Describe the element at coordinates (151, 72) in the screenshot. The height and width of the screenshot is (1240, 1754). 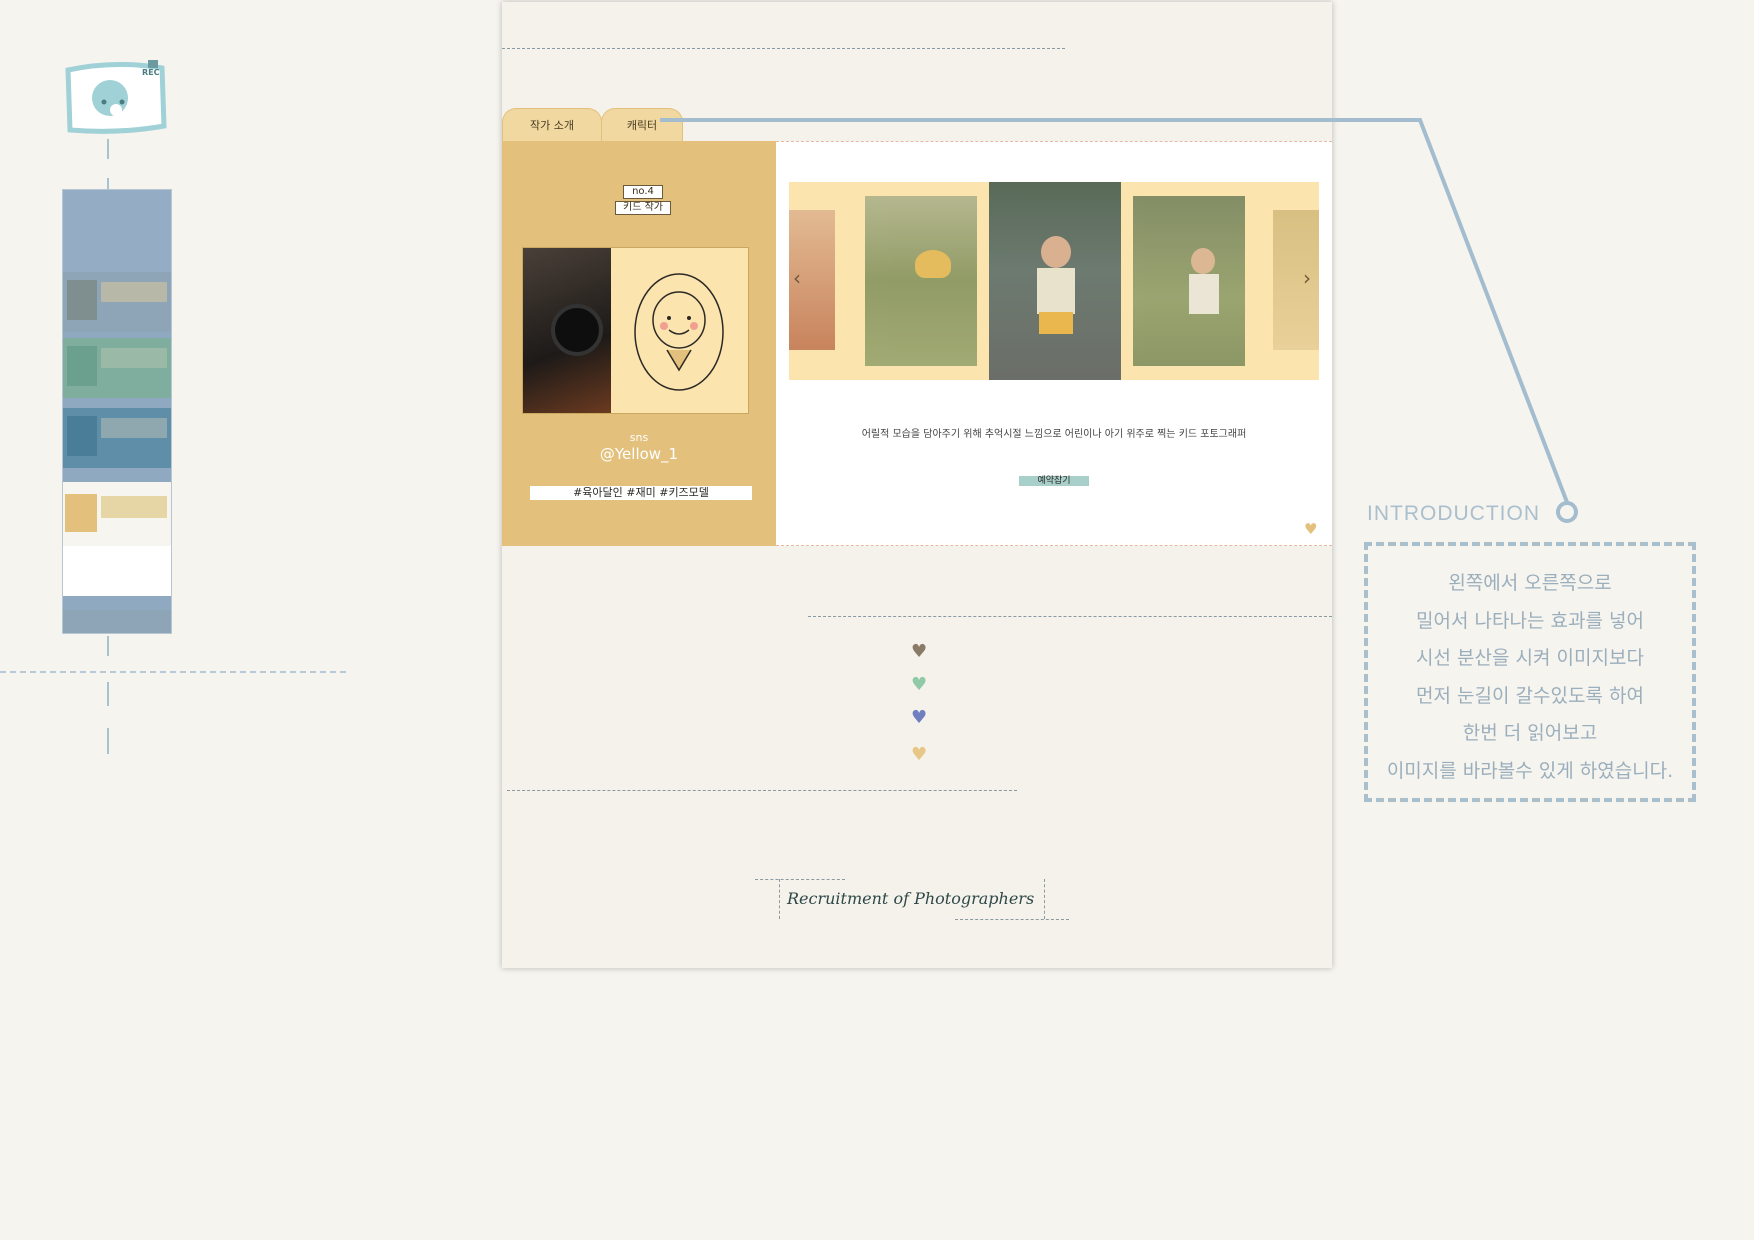
I see `rec-badge: REC` at that location.